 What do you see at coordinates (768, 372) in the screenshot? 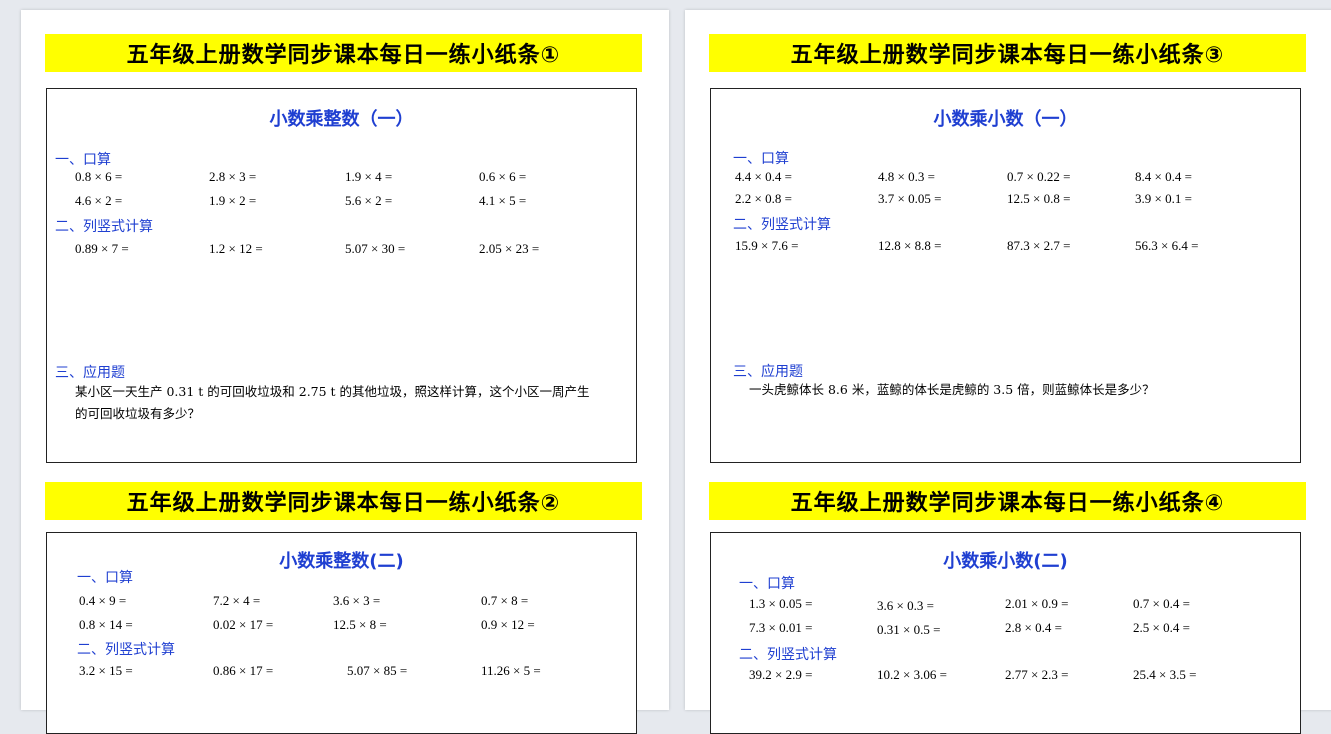
I see `card3-word-heading: 三、应用题` at bounding box center [768, 372].